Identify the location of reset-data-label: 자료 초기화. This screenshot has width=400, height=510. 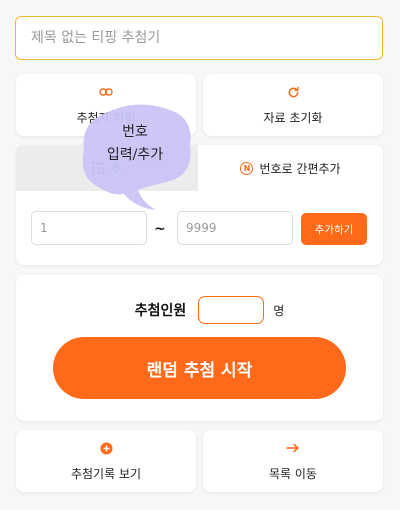
(293, 118).